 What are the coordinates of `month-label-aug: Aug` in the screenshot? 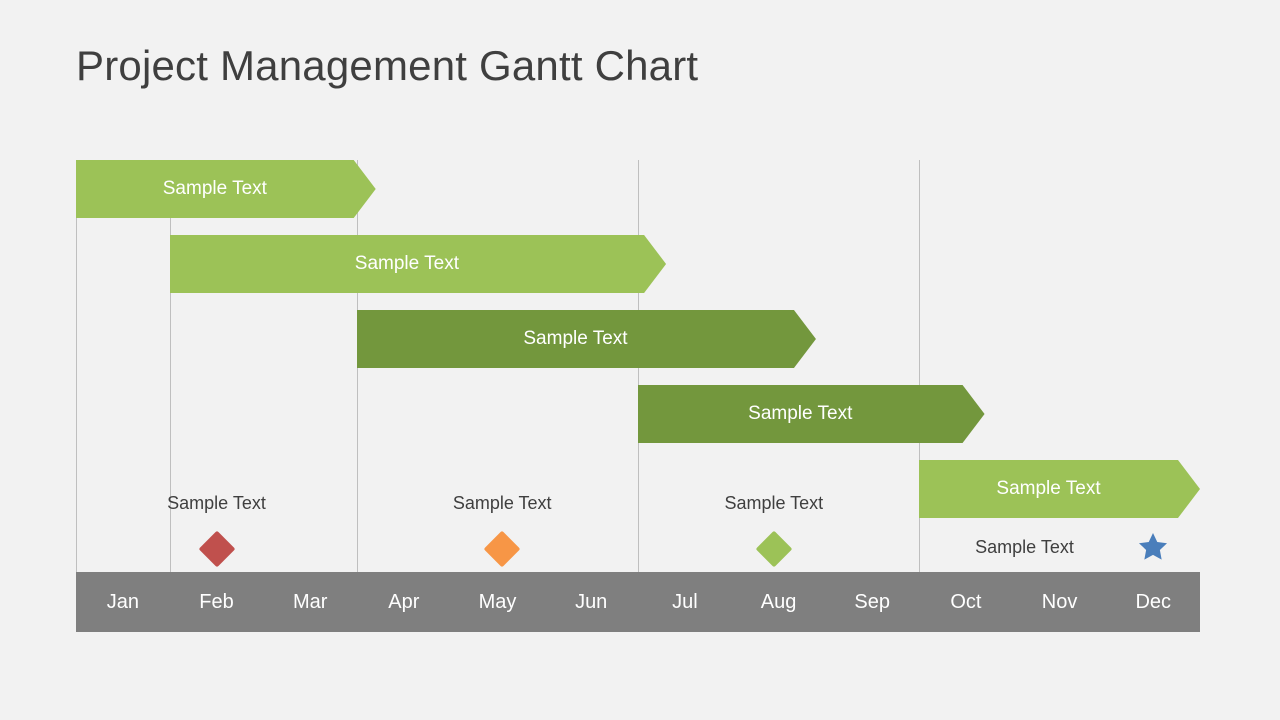 It's located at (779, 602).